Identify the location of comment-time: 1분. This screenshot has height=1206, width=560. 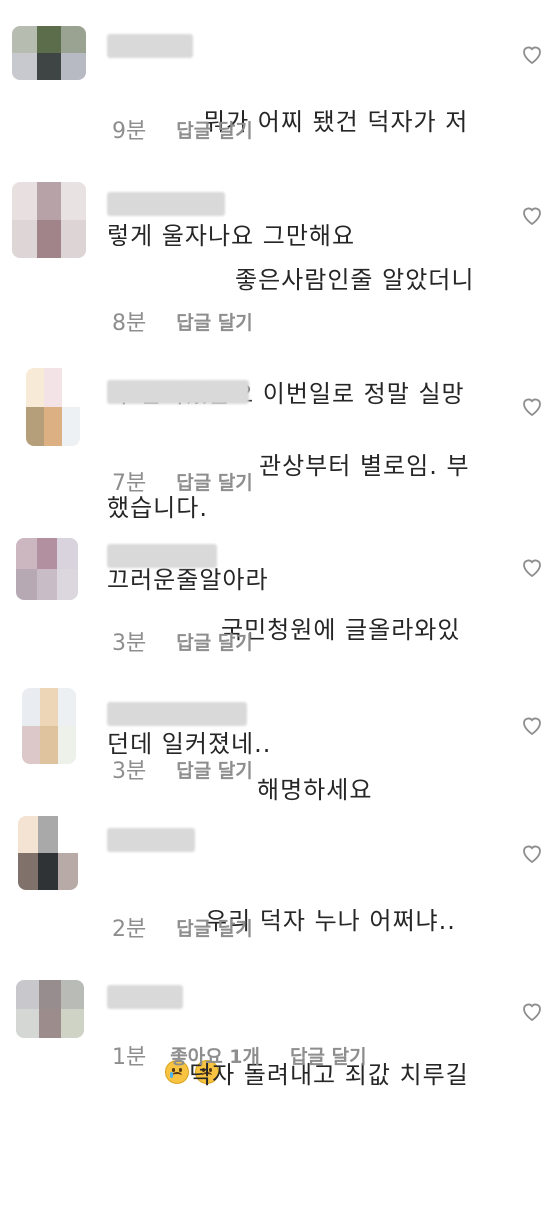
(129, 1057).